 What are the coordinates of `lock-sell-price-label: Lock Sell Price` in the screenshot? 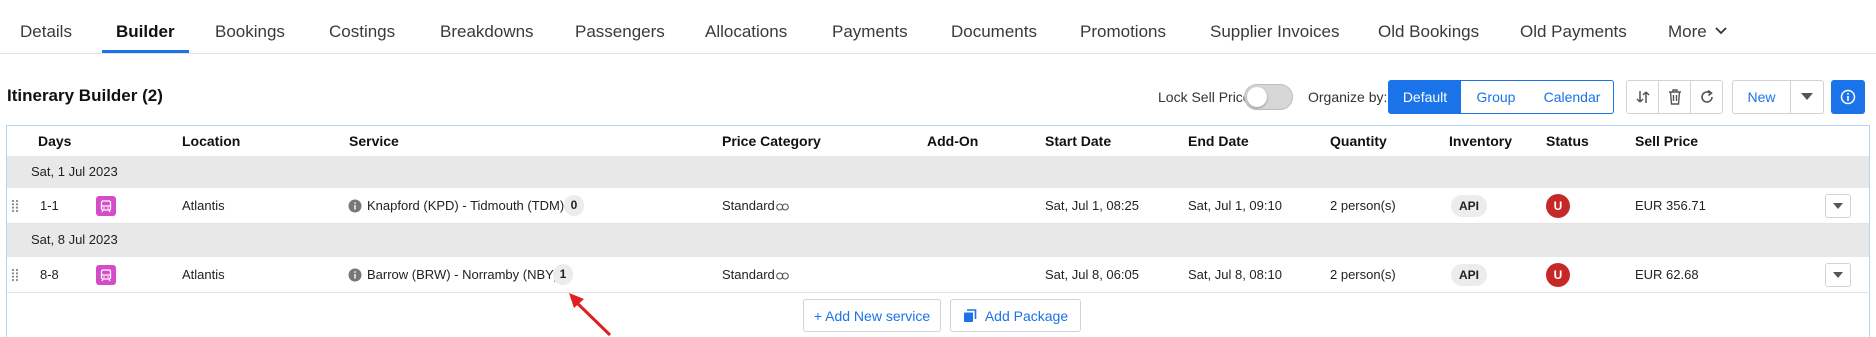 It's located at (1204, 97).